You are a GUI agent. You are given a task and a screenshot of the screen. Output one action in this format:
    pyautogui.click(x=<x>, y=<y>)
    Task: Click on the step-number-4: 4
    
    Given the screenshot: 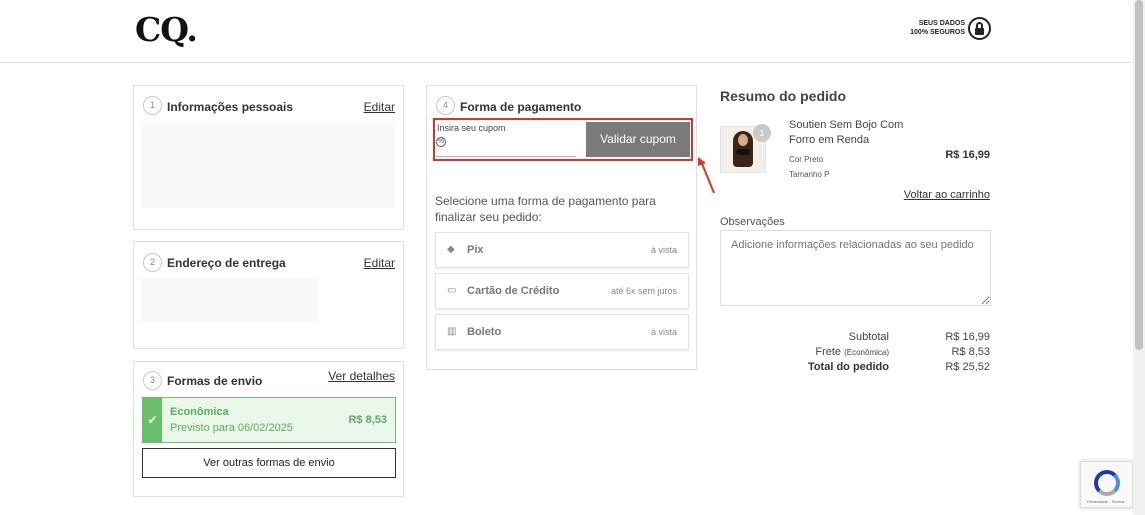 What is the action you would take?
    pyautogui.click(x=445, y=105)
    